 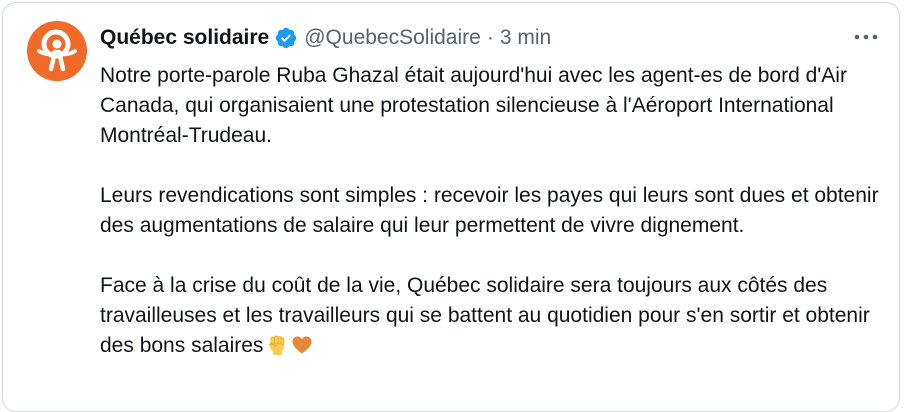 I want to click on avatar, so click(x=57, y=51).